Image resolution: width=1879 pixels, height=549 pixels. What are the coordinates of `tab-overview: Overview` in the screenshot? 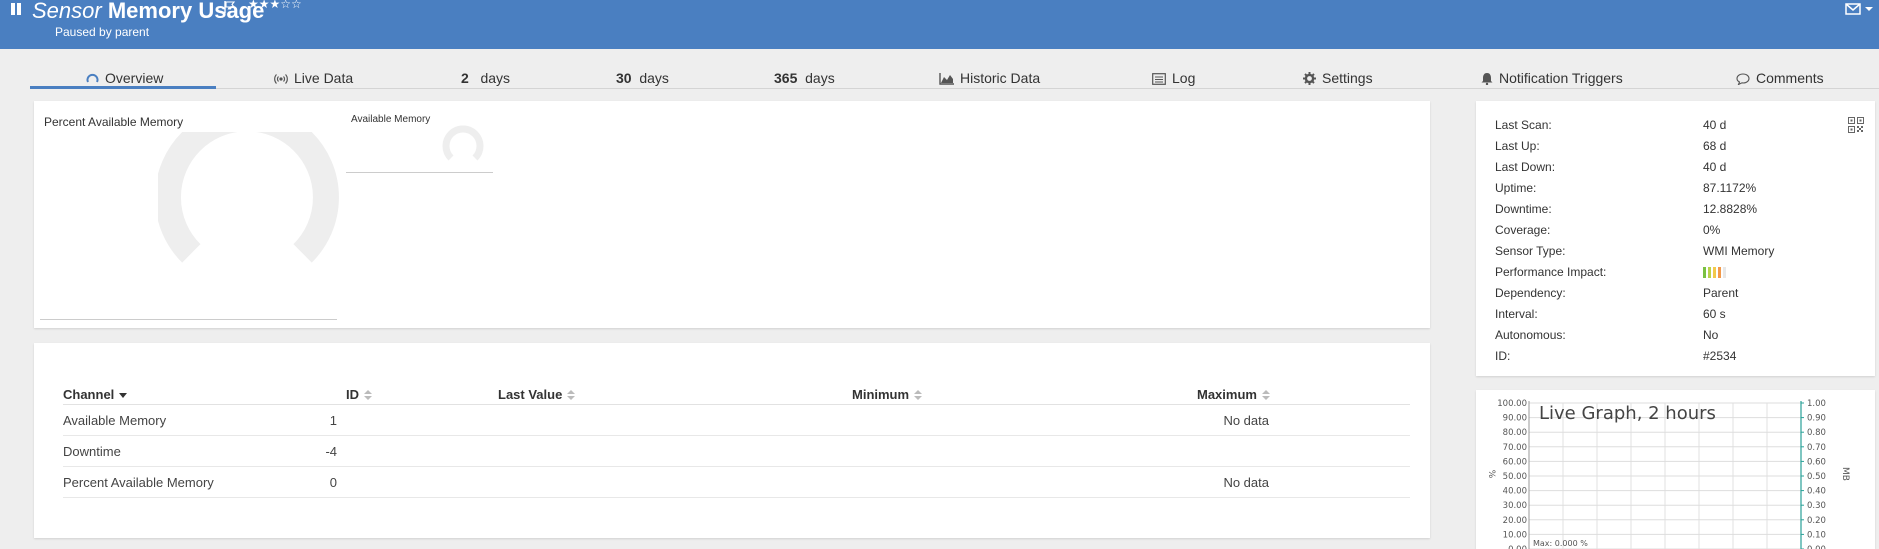 It's located at (123, 75).